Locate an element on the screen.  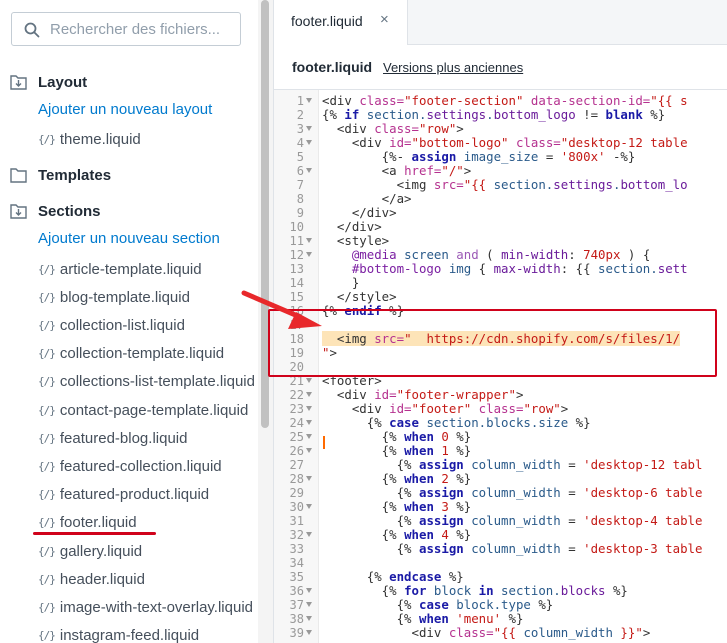
code-text: <div id="footer-wrapper"> is located at coordinates (423, 395).